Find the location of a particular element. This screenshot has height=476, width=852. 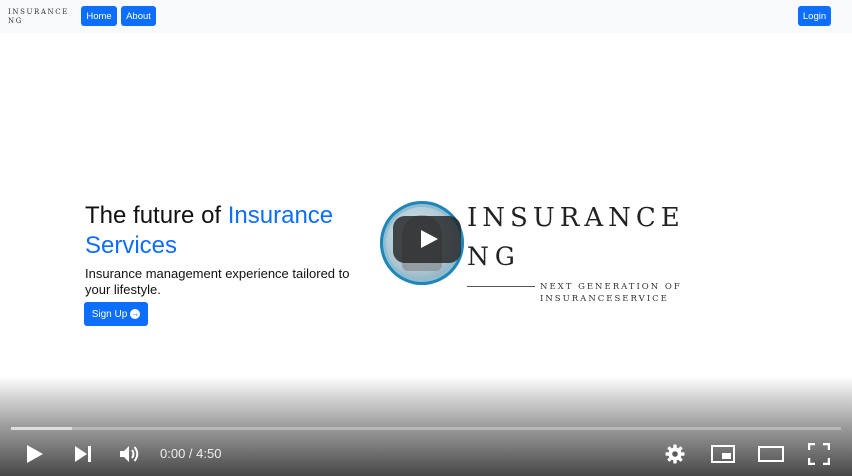

hero-title: The future of Insurance Services is located at coordinates (230, 231).